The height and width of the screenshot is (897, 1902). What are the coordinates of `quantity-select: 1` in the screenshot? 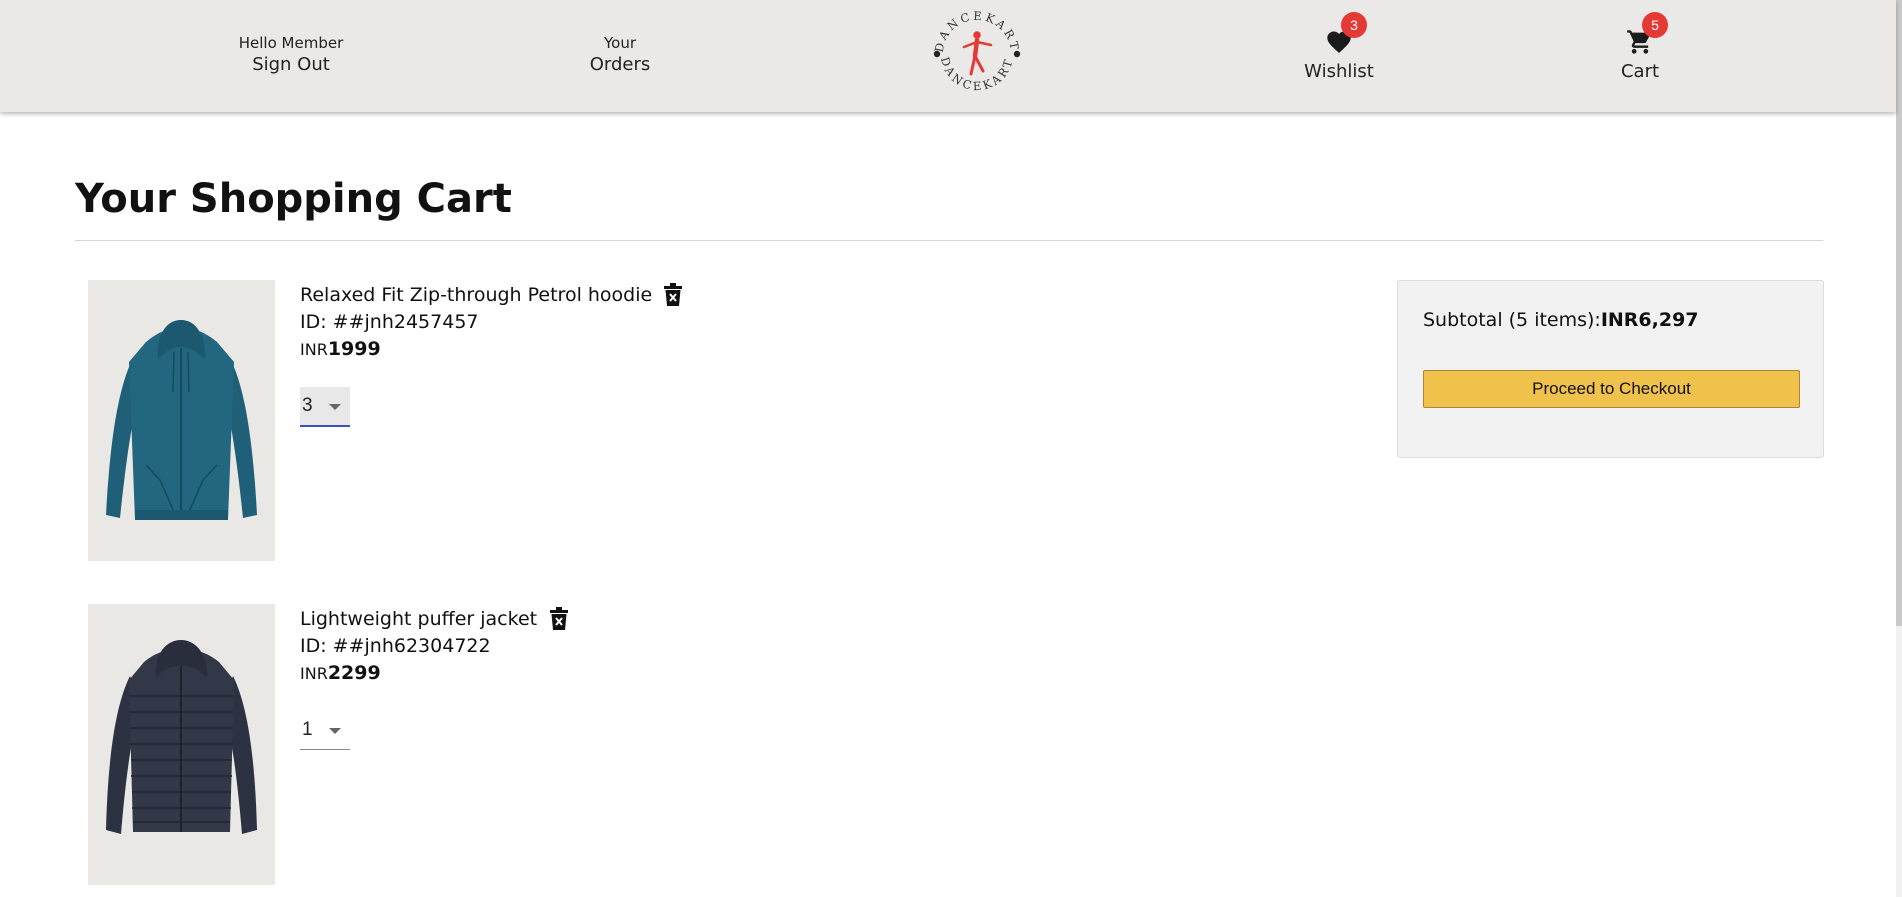 It's located at (325, 730).